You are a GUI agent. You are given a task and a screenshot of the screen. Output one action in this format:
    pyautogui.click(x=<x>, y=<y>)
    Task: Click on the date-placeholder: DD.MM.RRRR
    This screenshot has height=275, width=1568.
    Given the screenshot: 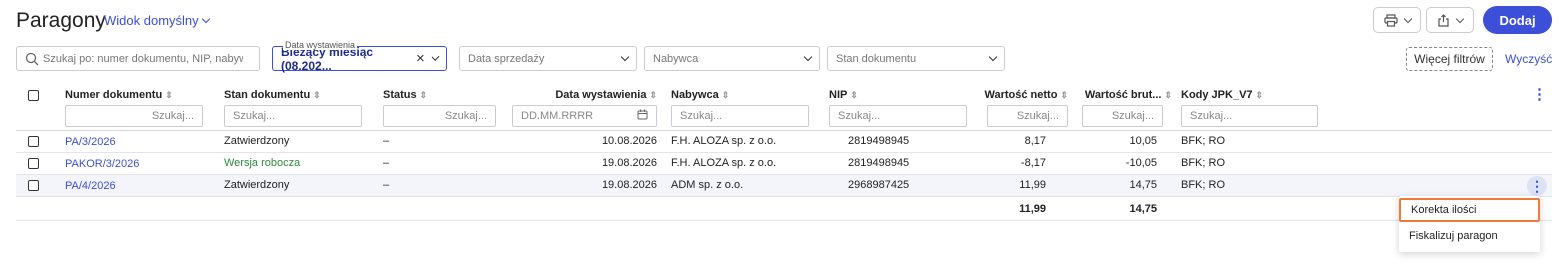 What is the action you would take?
    pyautogui.click(x=557, y=116)
    